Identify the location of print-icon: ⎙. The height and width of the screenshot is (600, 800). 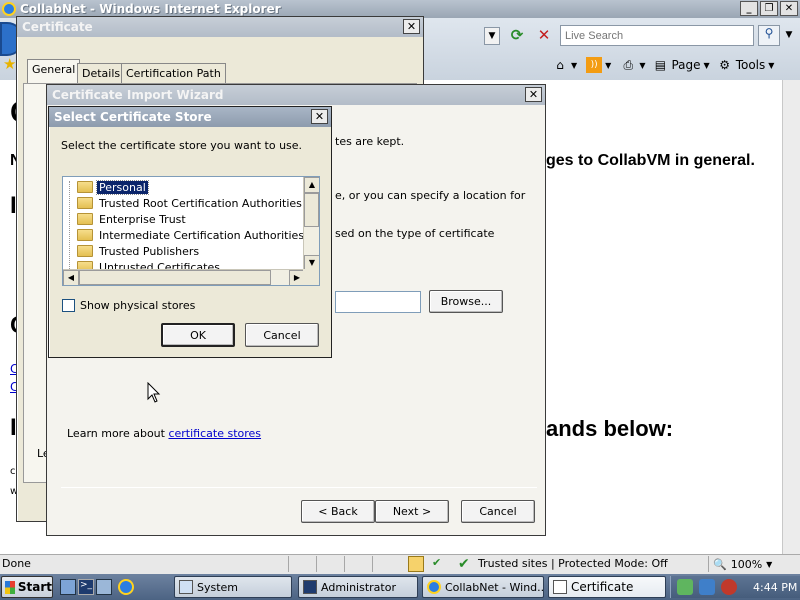
(628, 65).